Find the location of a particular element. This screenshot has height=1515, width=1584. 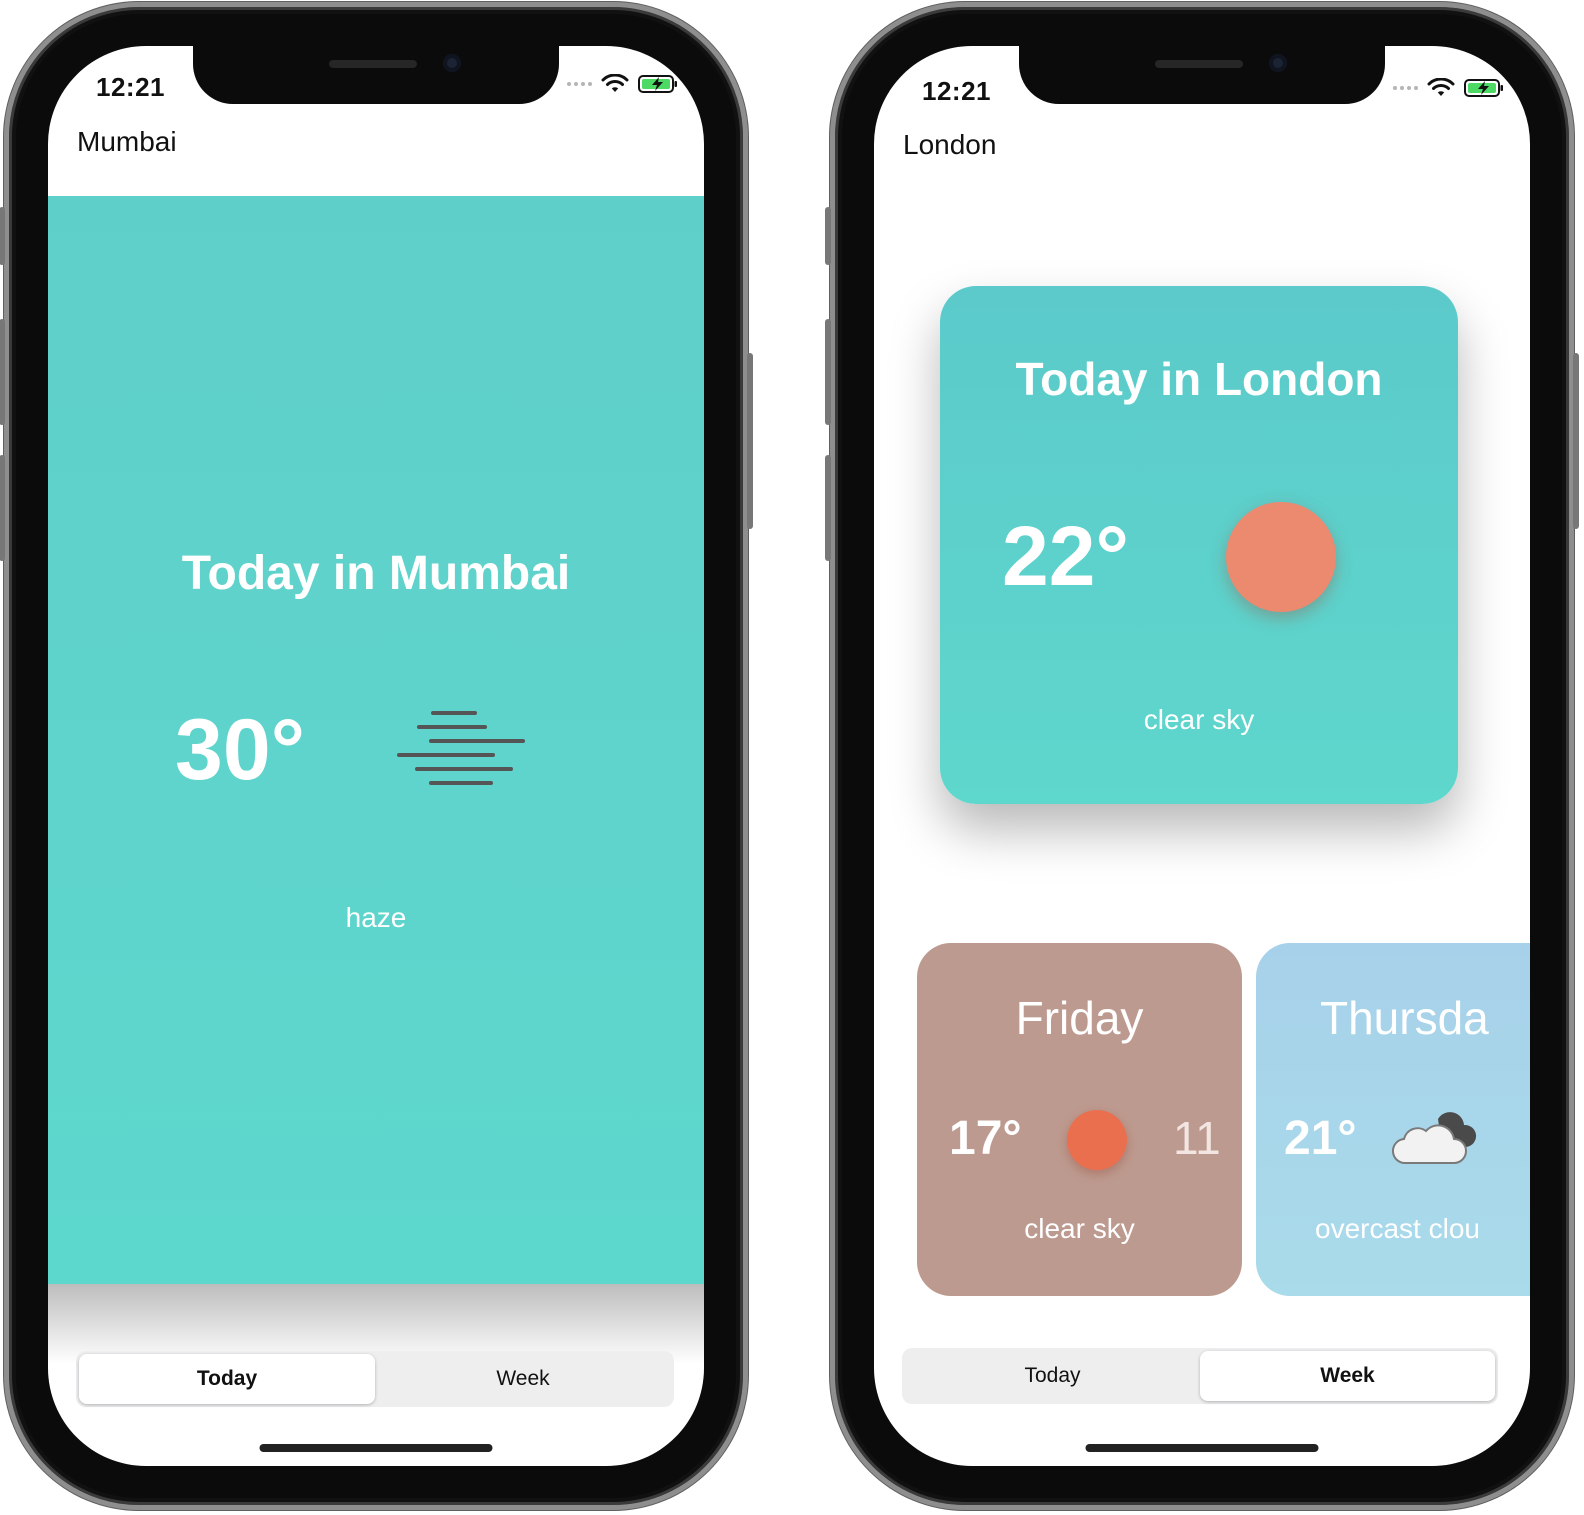

weather-description: haze is located at coordinates (376, 917).